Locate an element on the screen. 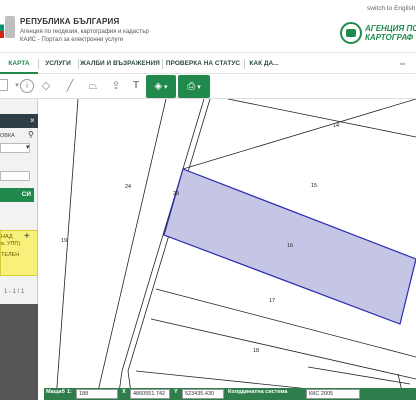  bulgarian-flag is located at coordinates (2, 28).